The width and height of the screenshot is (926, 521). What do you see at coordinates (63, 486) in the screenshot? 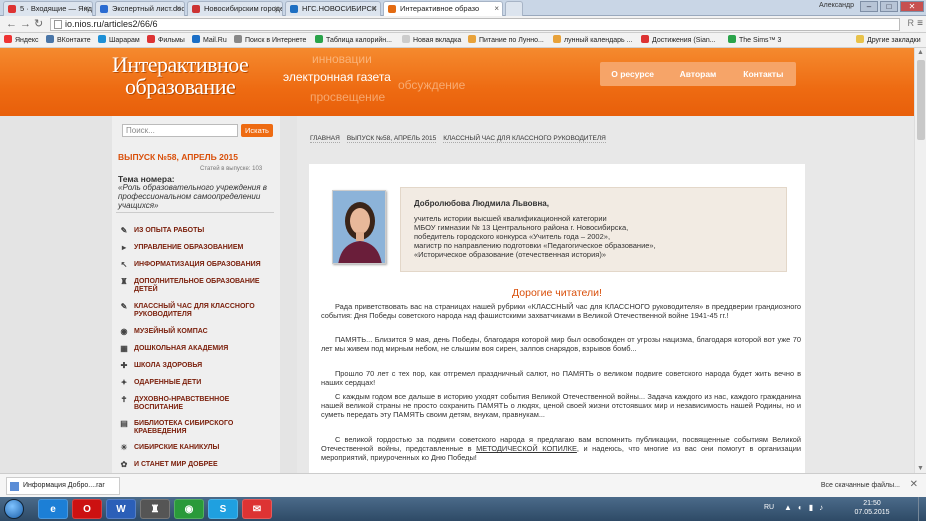
I see `download-item: Информация Добро....rar` at bounding box center [63, 486].